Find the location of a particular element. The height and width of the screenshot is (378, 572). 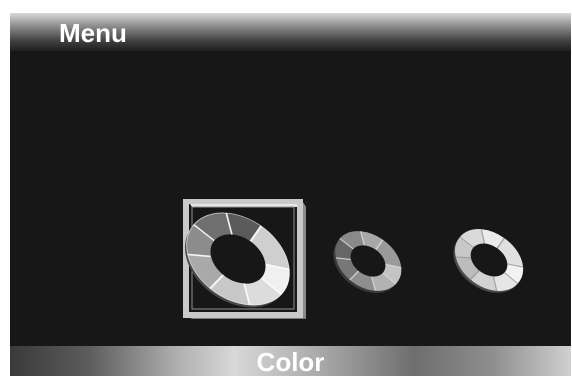

page-title: Menu is located at coordinates (93, 33).